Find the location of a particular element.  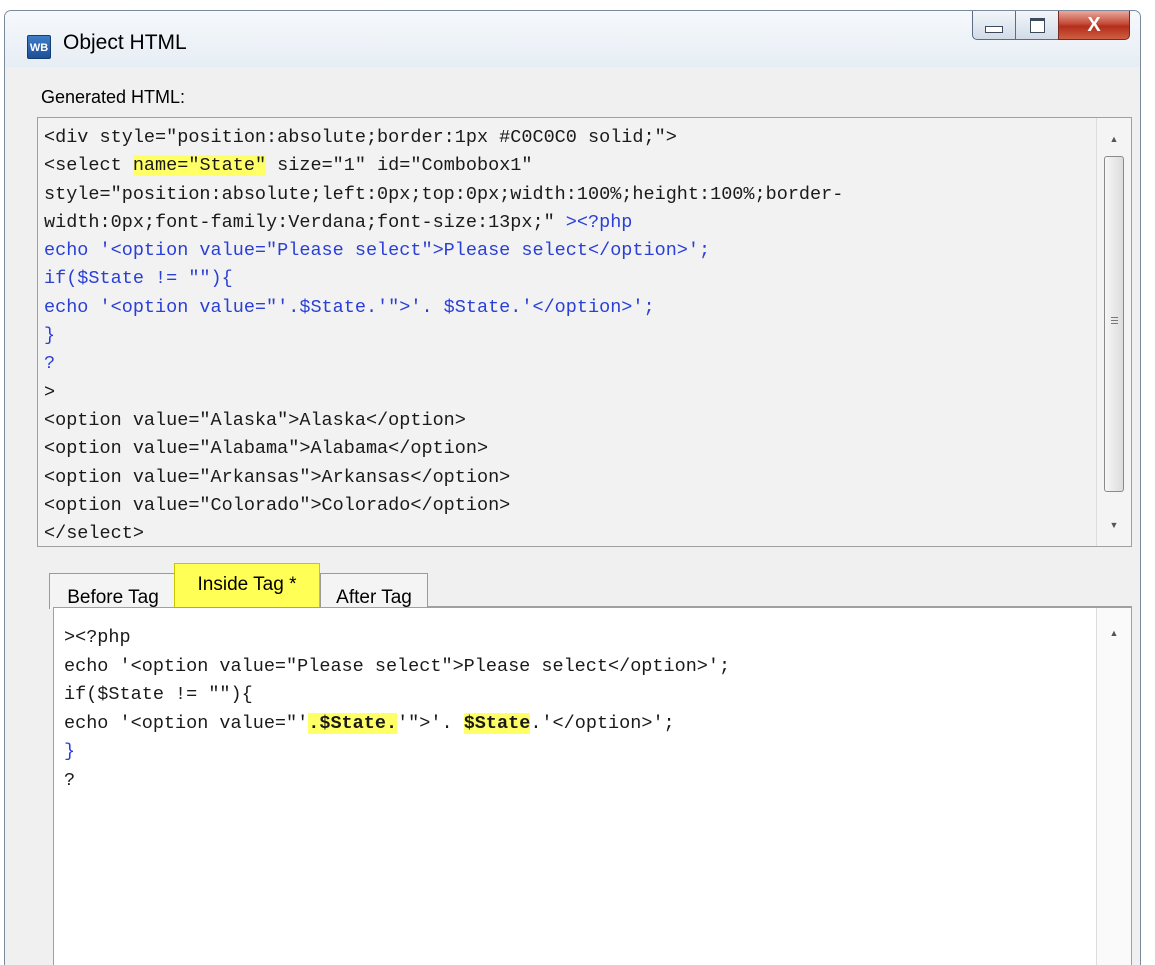

code-line: } is located at coordinates (70, 751).